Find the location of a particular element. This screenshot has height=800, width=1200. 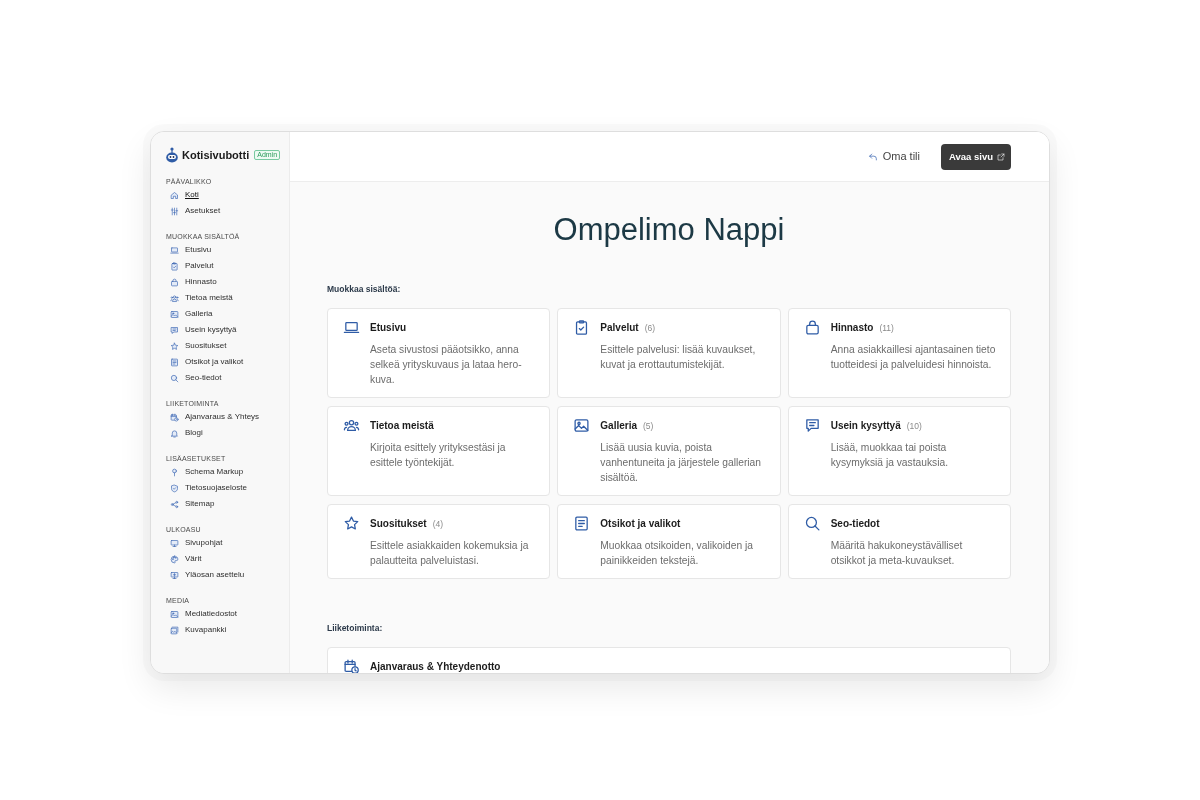

sidebar-item: Tietosuojaseloste is located at coordinates (206, 488).